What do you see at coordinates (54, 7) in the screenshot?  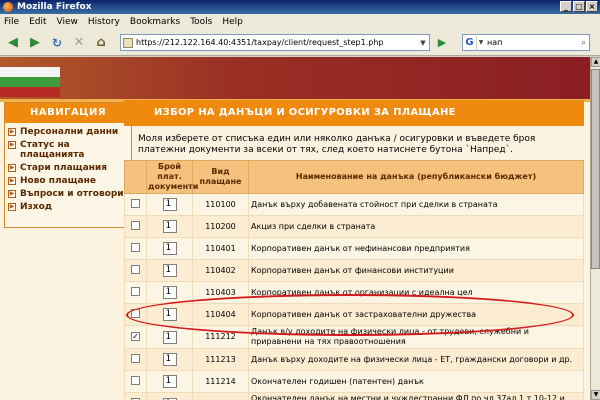 I see `window-title: Mozilla Firefox` at bounding box center [54, 7].